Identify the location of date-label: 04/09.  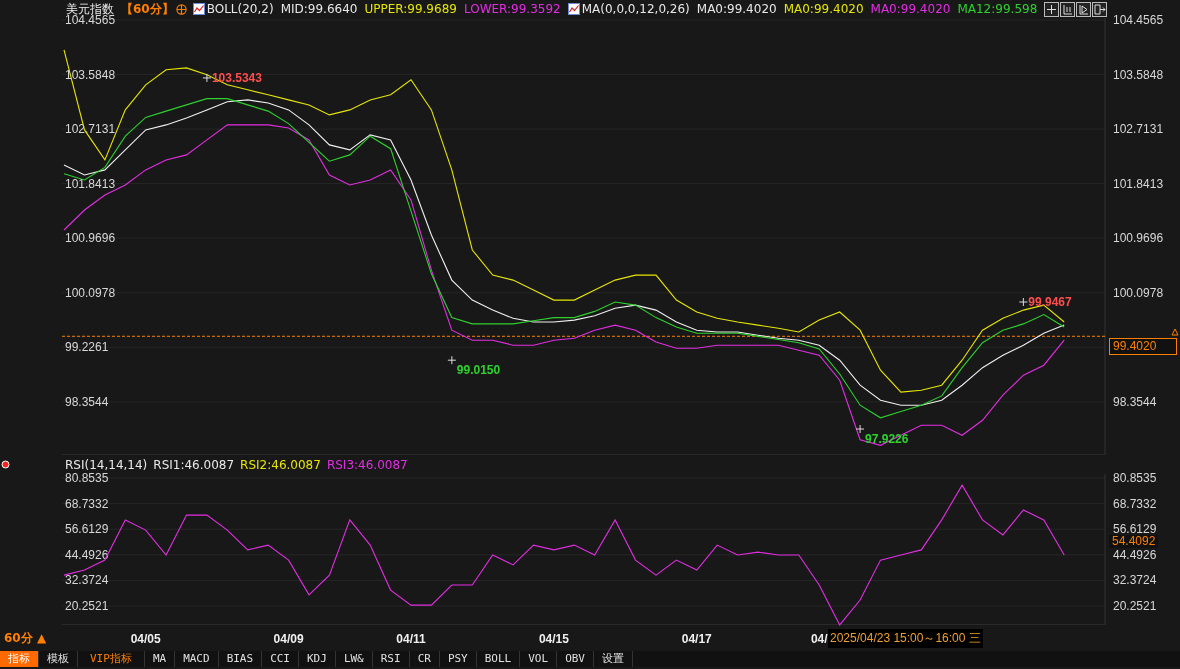
(288, 639).